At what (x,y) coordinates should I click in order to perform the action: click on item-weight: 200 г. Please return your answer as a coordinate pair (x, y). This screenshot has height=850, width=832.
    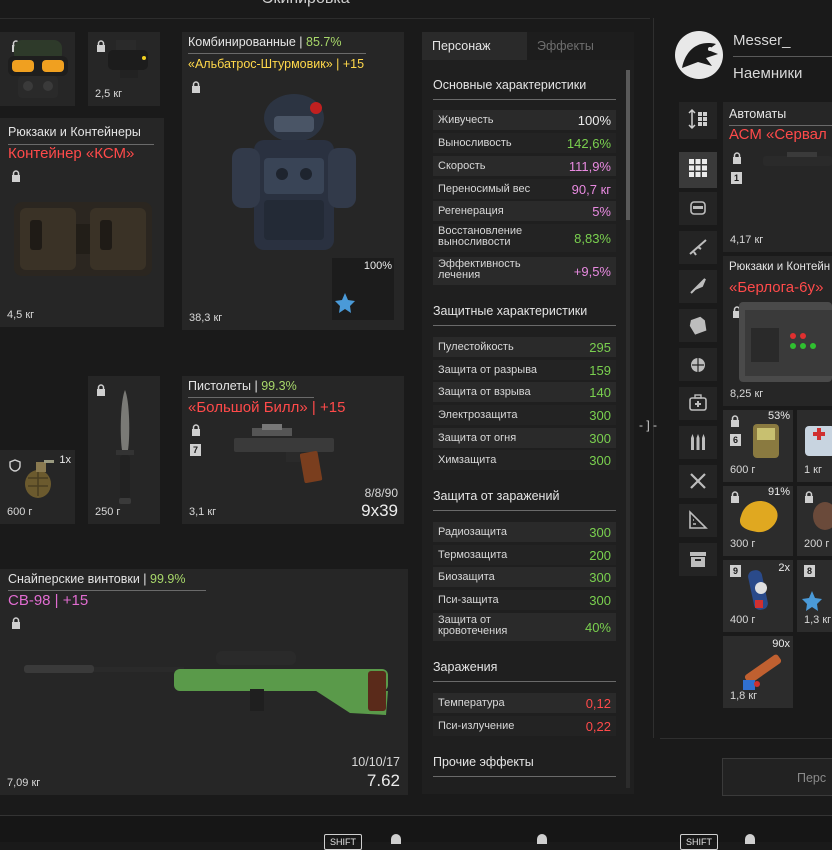
    Looking at the image, I should click on (817, 544).